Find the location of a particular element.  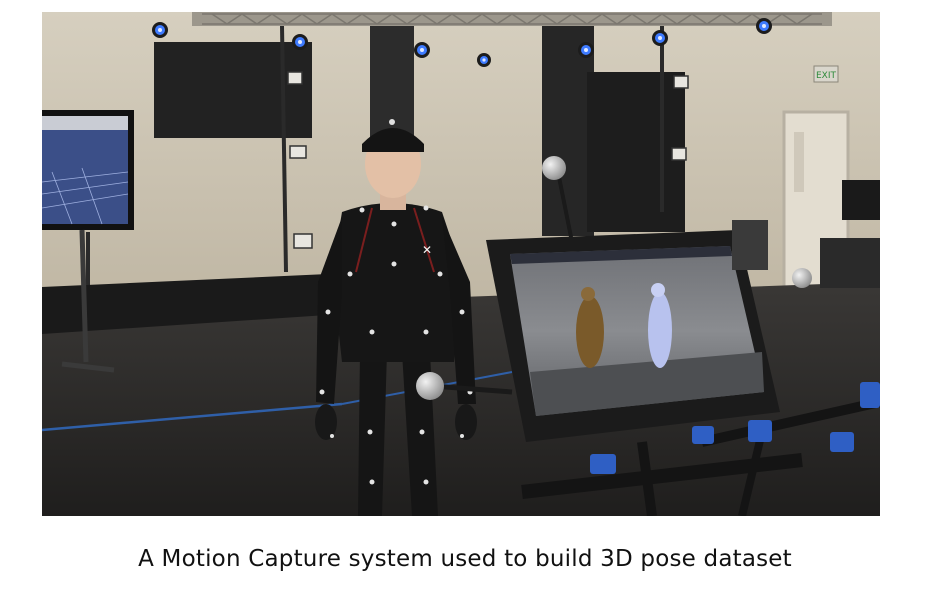

svg-text: EXIT is located at coordinates (826, 76).